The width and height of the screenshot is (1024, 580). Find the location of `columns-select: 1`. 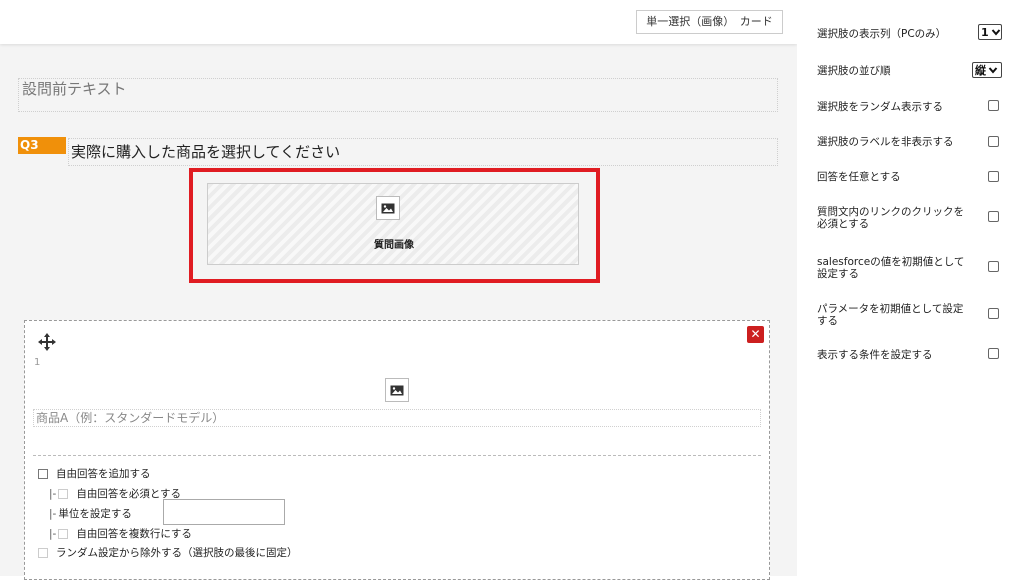

columns-select: 1 is located at coordinates (990, 32).